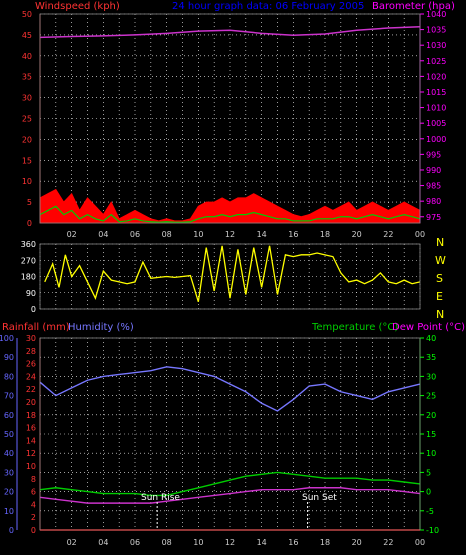 Image resolution: width=466 pixels, height=555 pixels. I want to click on rain-tick: 24, so click(31, 376).